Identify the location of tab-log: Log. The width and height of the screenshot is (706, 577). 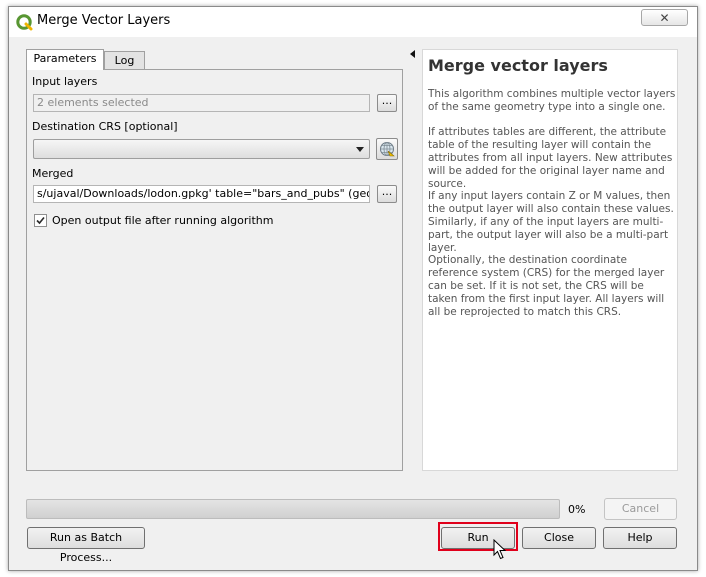
(124, 60).